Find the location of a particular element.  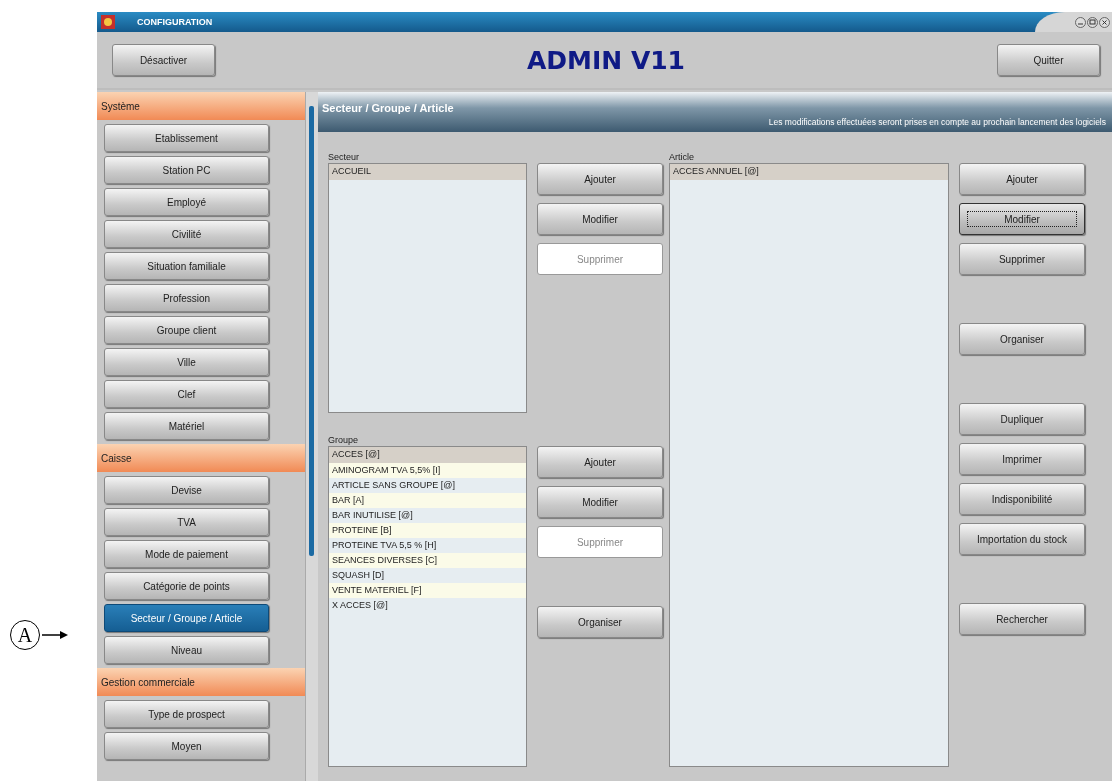

sidebar-item: Groupe client is located at coordinates (186, 330).